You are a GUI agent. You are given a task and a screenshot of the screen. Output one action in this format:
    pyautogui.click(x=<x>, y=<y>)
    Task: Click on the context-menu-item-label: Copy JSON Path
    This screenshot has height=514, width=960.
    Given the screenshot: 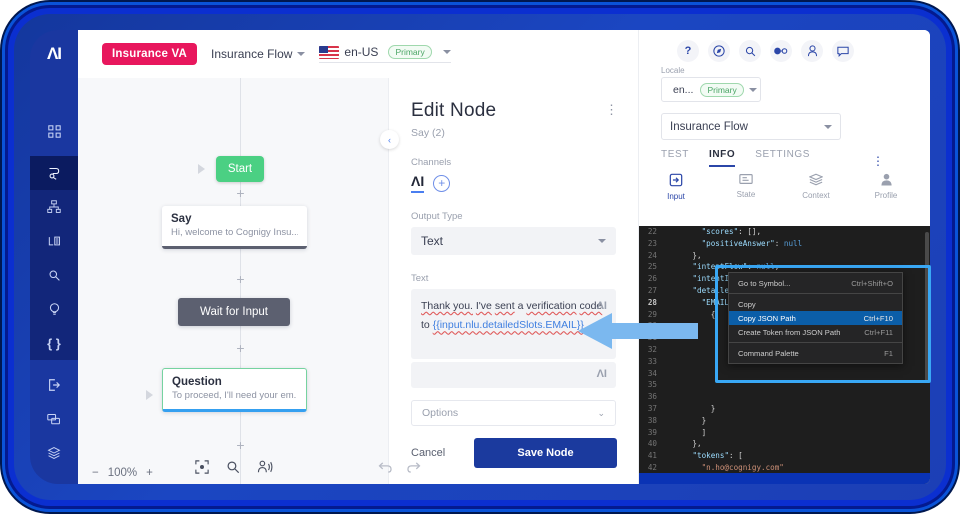 What is the action you would take?
    pyautogui.click(x=767, y=318)
    